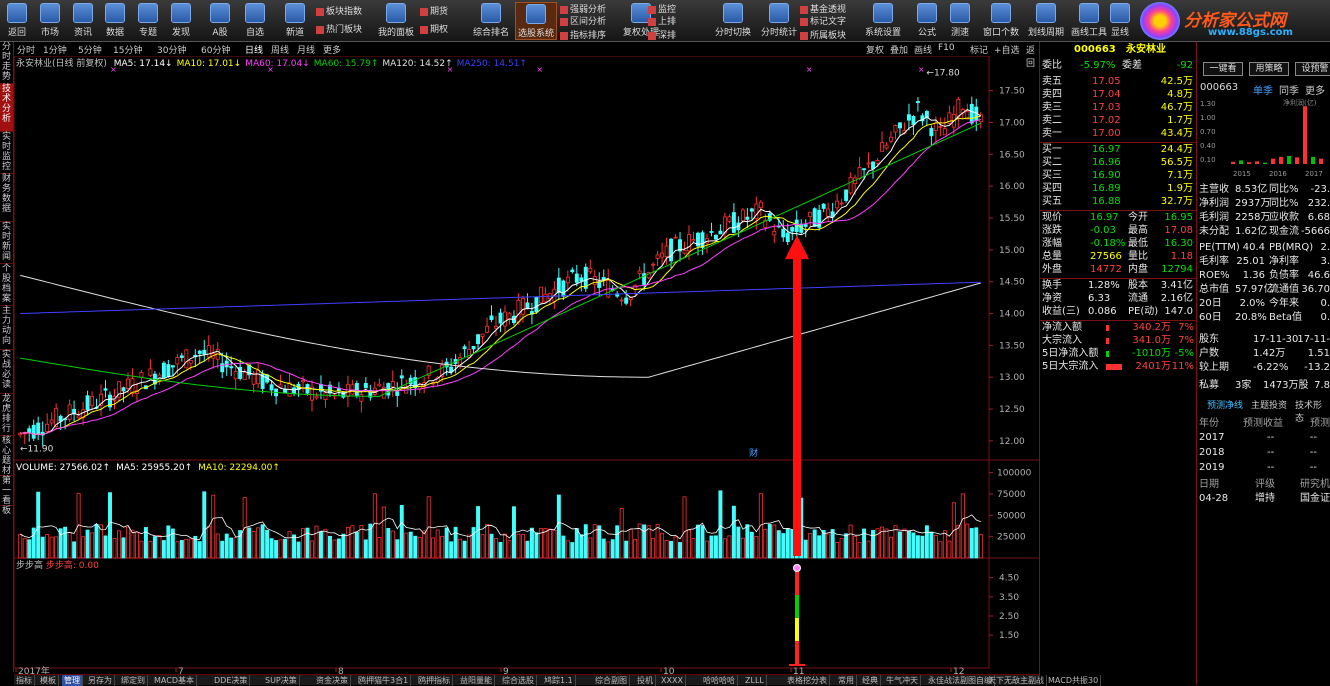  I want to click on bottom-tab-14: 综合副图, so click(611, 680).